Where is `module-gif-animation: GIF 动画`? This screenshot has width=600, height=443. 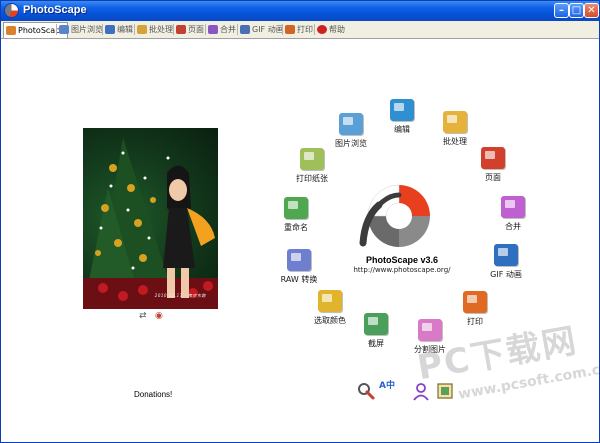
module-gif-animation: GIF 动画 is located at coordinates (506, 262).